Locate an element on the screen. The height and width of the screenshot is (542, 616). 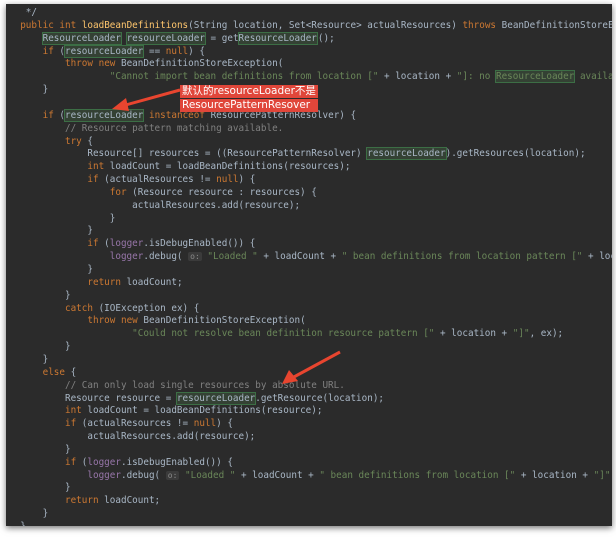
code-line: for (Resource resource : resources) { is located at coordinates (161, 192).